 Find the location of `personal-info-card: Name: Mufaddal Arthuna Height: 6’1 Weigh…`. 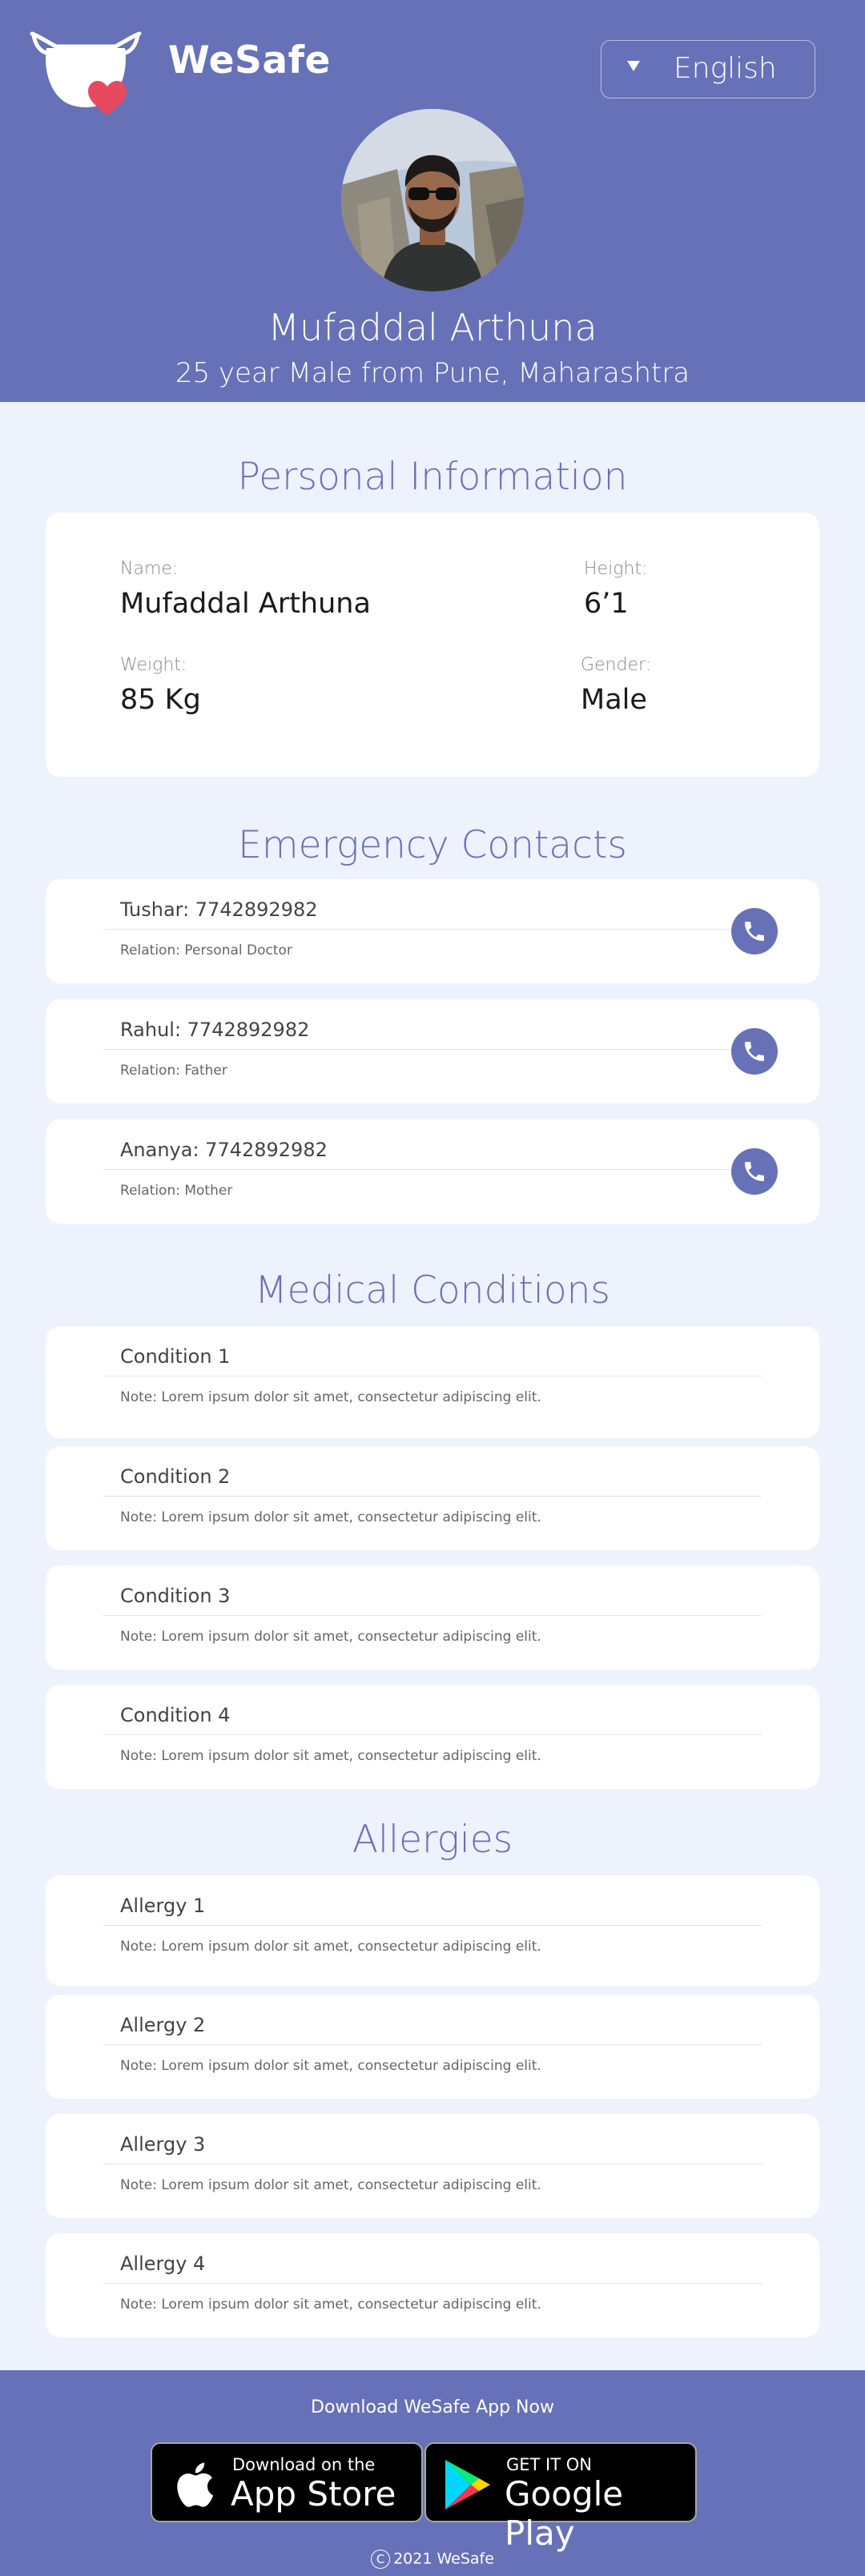

personal-info-card: Name: Mufaddal Arthuna Height: 6’1 Weigh… is located at coordinates (432, 644).